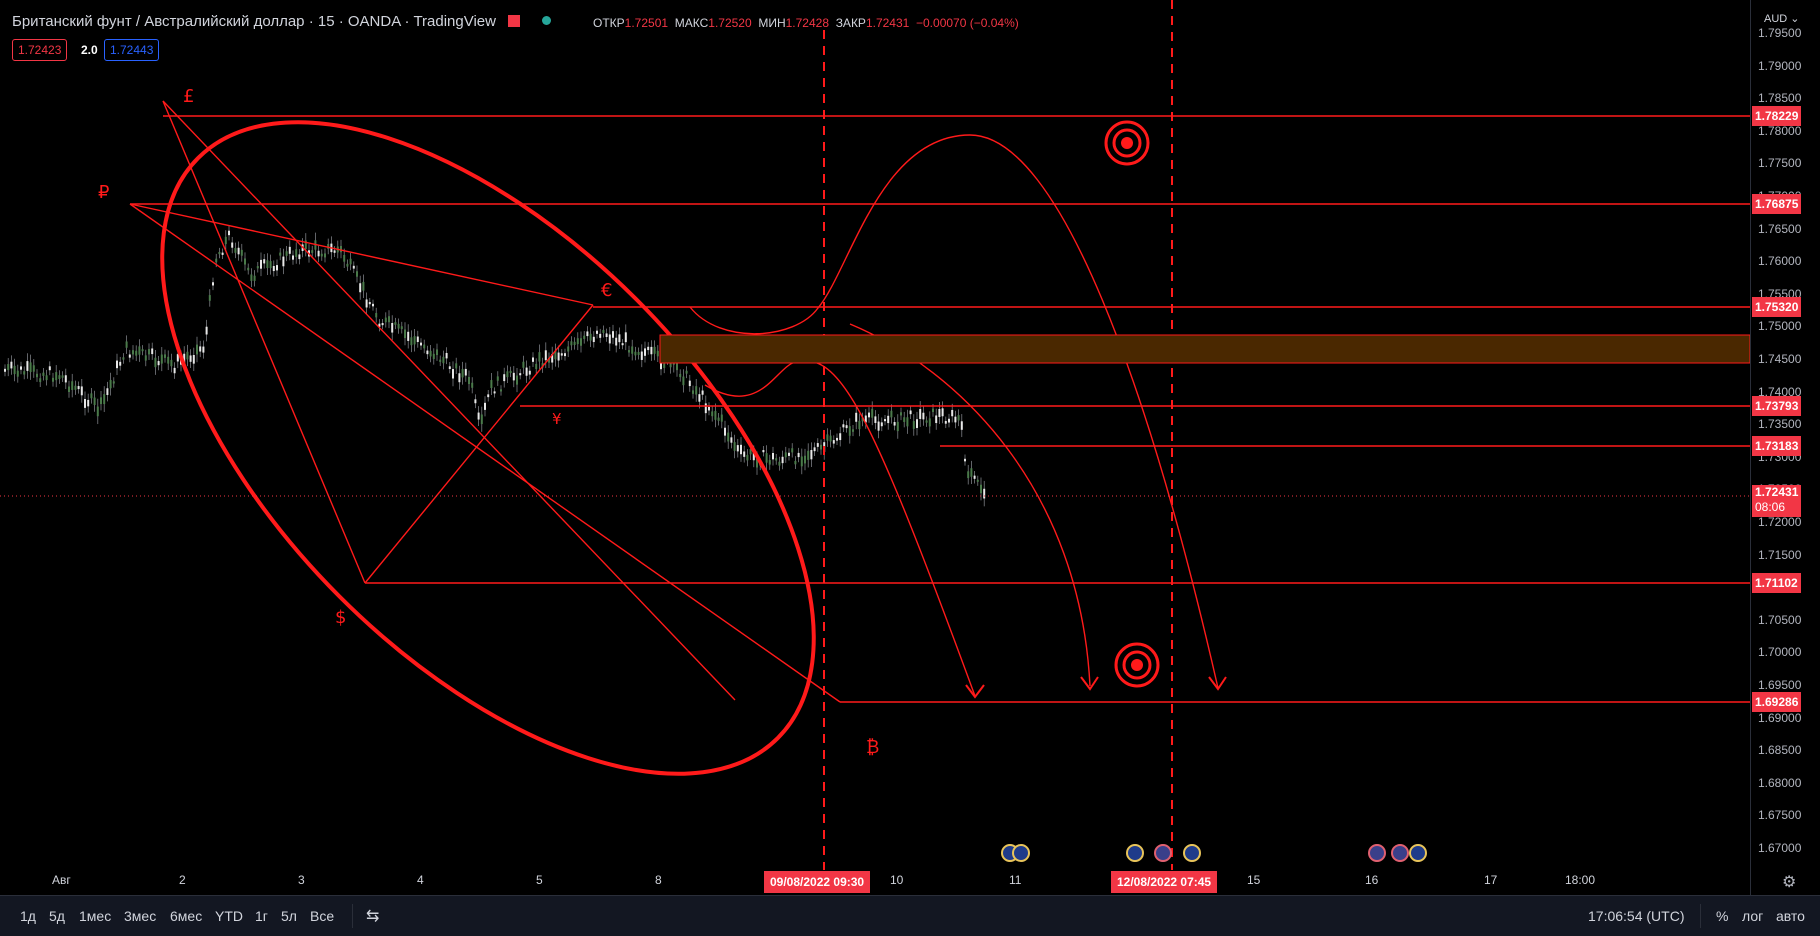  I want to click on price-axis-label: 1.76500, so click(1780, 228).